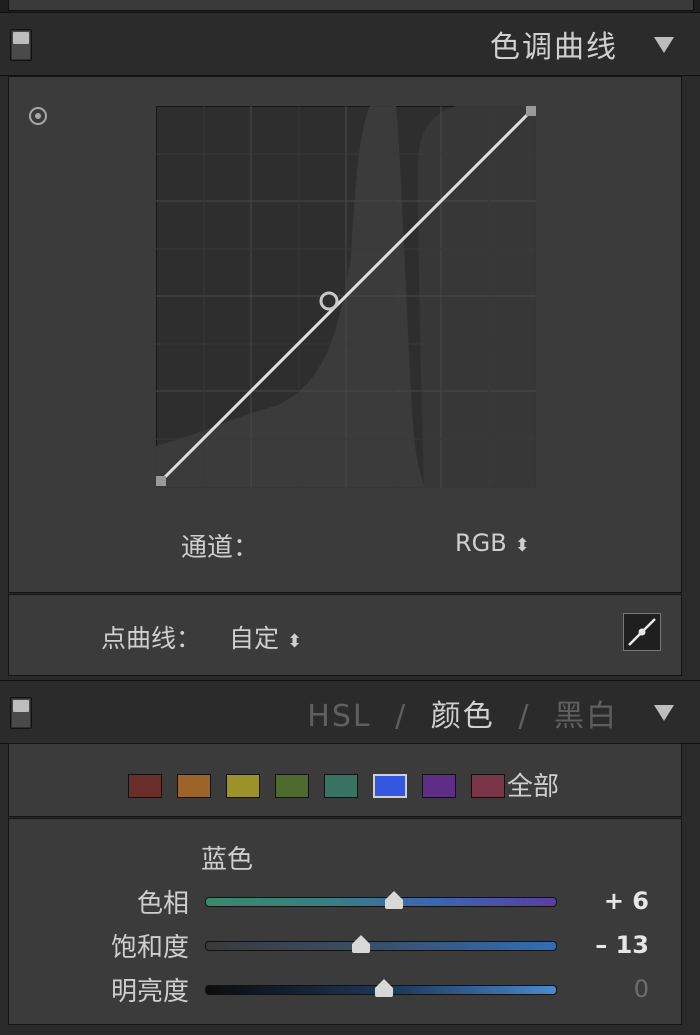 The image size is (700, 1035). I want to click on luminance-slider-thumb, so click(384, 988).